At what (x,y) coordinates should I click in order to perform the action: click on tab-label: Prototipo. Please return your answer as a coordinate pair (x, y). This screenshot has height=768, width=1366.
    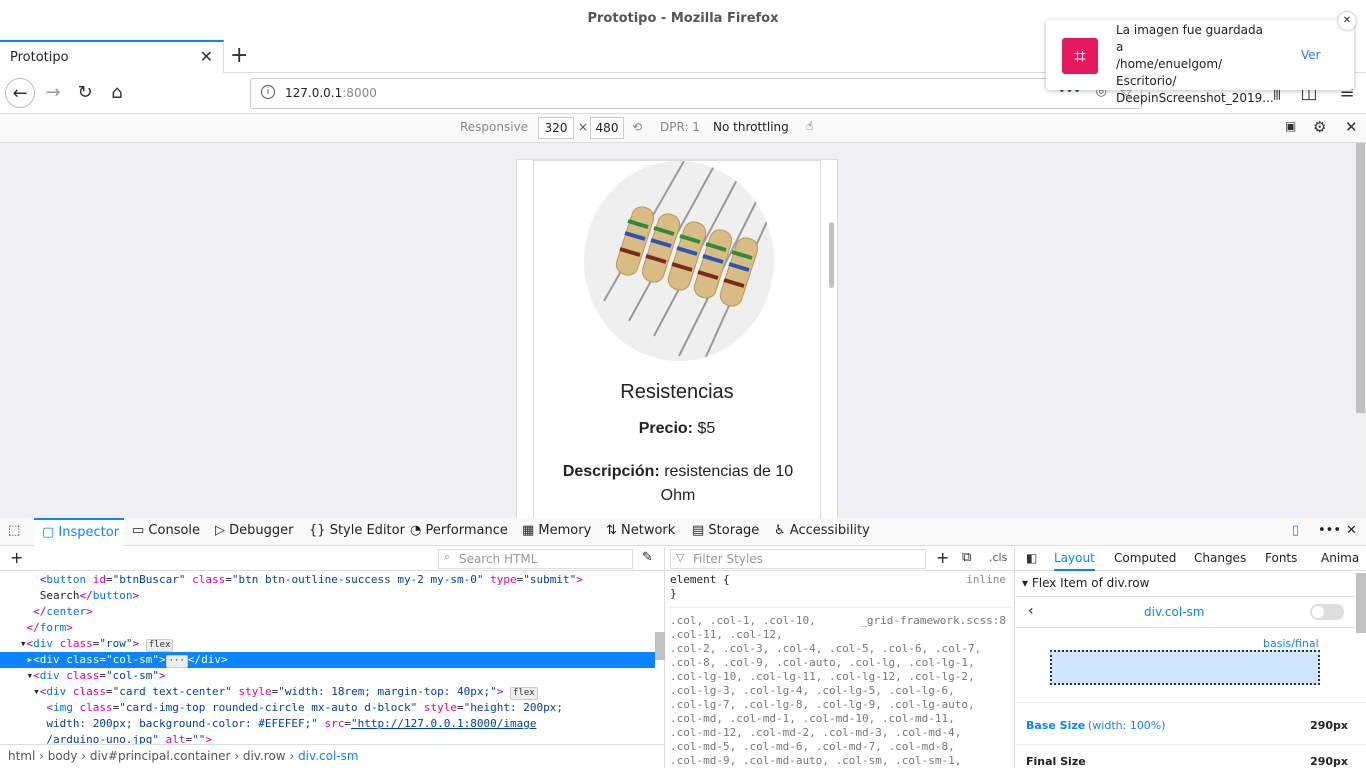
    Looking at the image, I should click on (39, 57).